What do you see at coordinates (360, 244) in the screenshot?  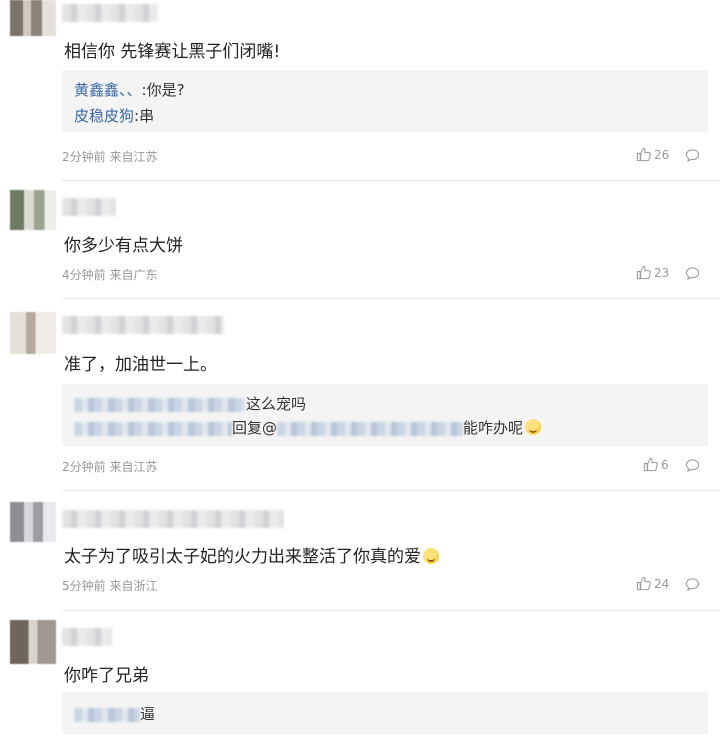 I see `comment-item: 你多少有点大饼 4分钟前 来自广东 23` at bounding box center [360, 244].